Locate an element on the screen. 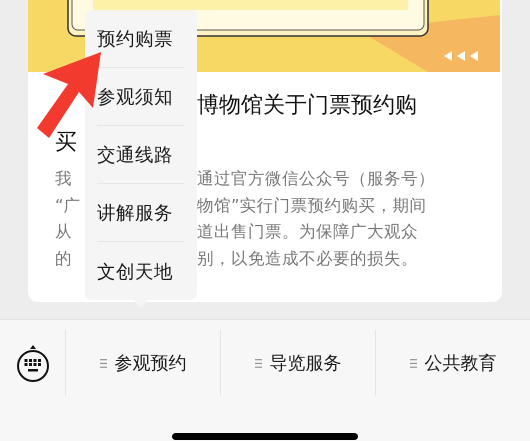  article-text: 别，以免造成不必要的损失。 is located at coordinates (307, 259).